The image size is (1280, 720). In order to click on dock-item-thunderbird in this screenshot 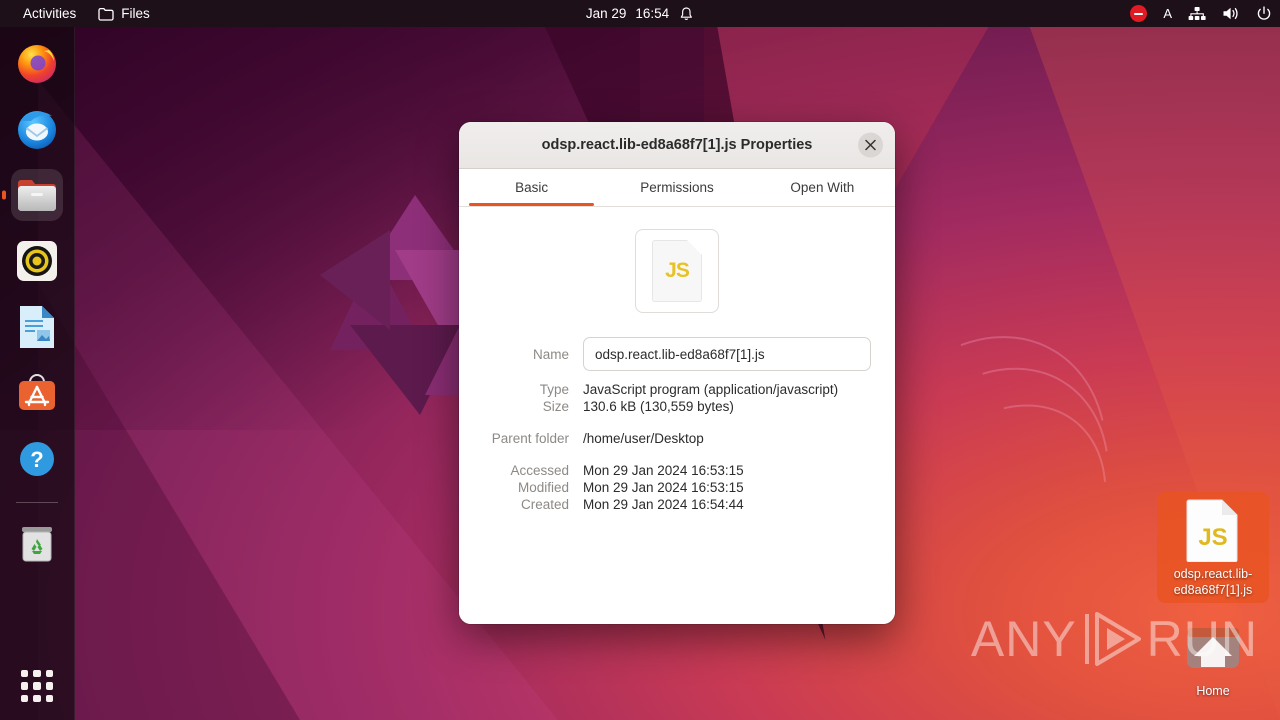, I will do `click(37, 129)`.